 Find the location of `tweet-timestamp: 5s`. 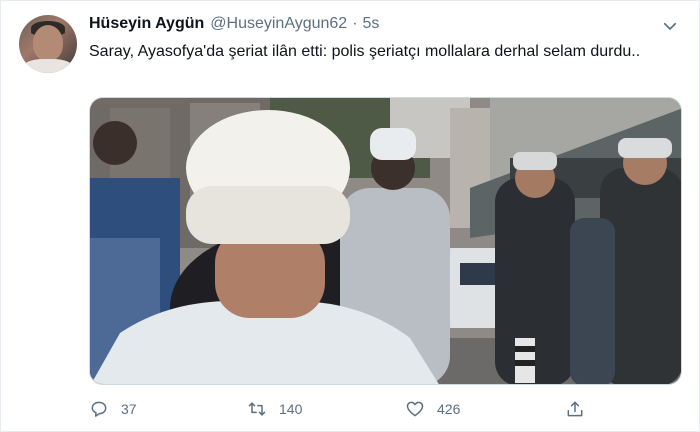

tweet-timestamp: 5s is located at coordinates (371, 24).